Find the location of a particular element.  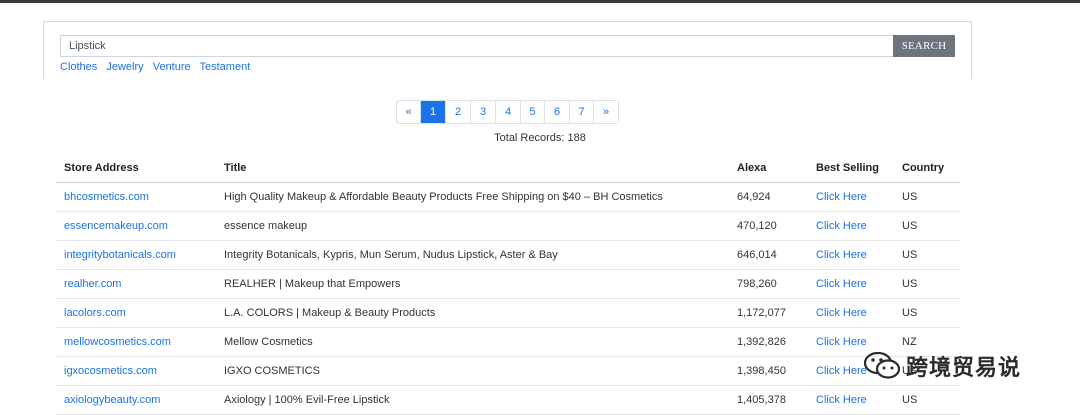

page-2: 2 is located at coordinates (458, 112).